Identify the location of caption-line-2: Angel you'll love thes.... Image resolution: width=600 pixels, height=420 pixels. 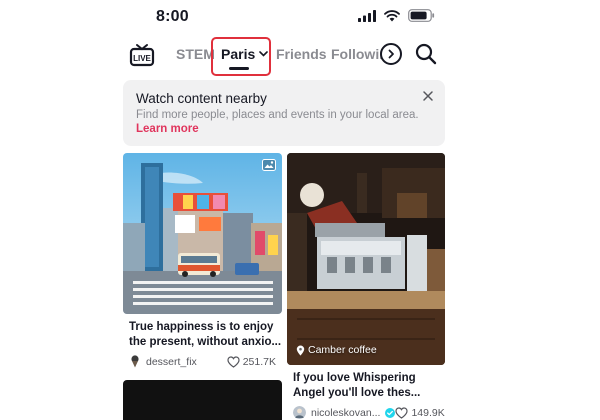
(357, 393).